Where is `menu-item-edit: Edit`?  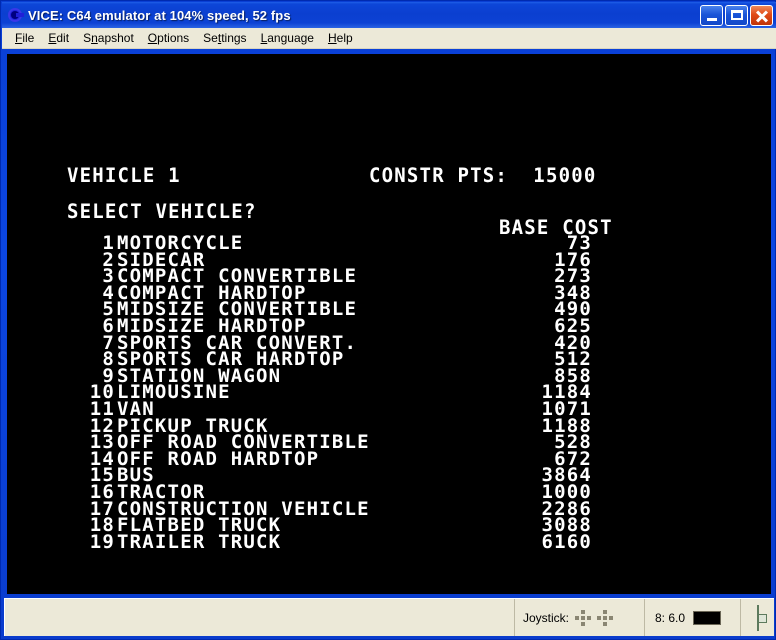
menu-item-edit: Edit is located at coordinates (58, 38).